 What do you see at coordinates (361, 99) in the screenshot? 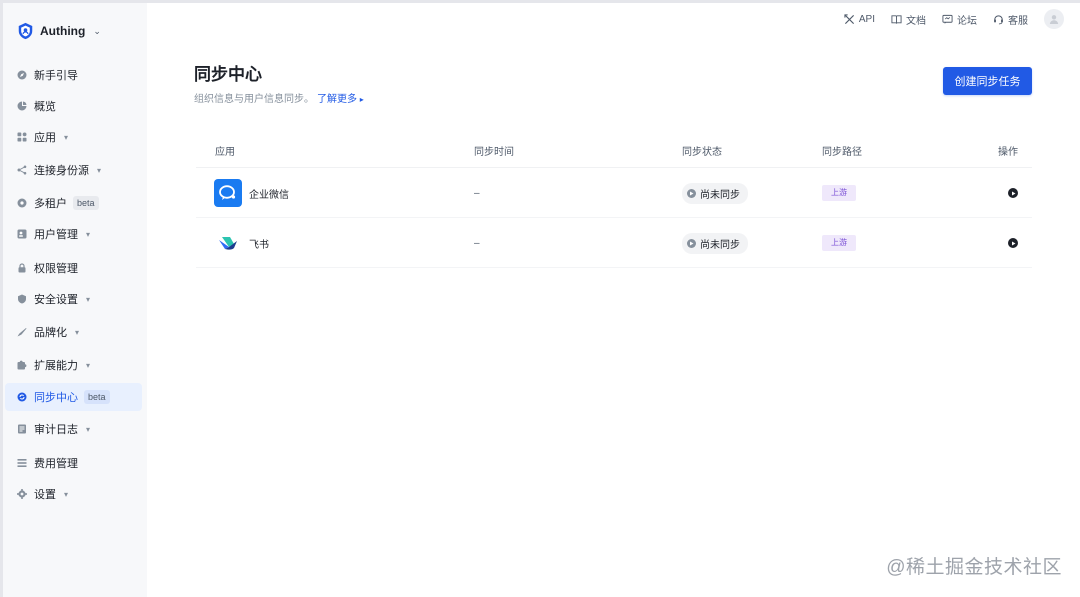
I see `caret-right-icon: ▸` at bounding box center [361, 99].